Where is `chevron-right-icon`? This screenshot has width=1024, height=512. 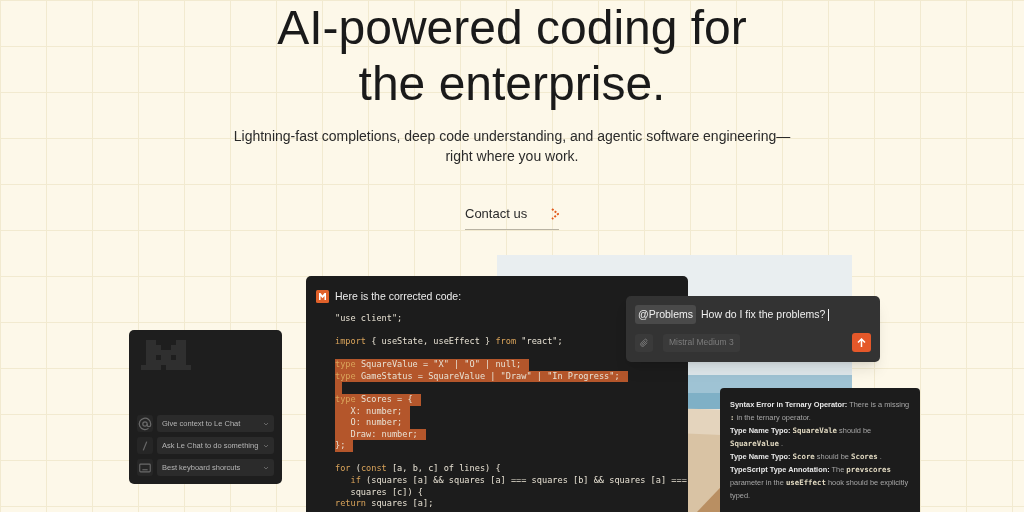
chevron-right-icon is located at coordinates (555, 213).